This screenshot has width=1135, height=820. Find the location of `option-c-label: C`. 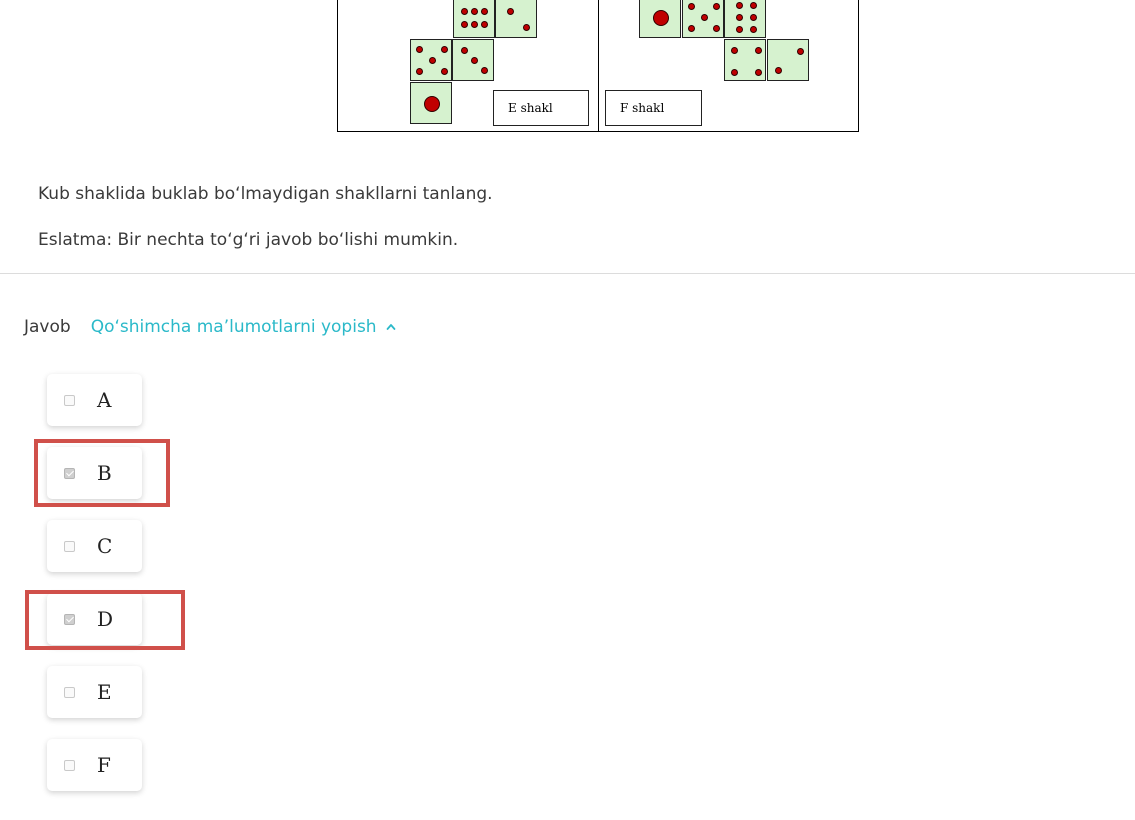

option-c-label: C is located at coordinates (105, 546).